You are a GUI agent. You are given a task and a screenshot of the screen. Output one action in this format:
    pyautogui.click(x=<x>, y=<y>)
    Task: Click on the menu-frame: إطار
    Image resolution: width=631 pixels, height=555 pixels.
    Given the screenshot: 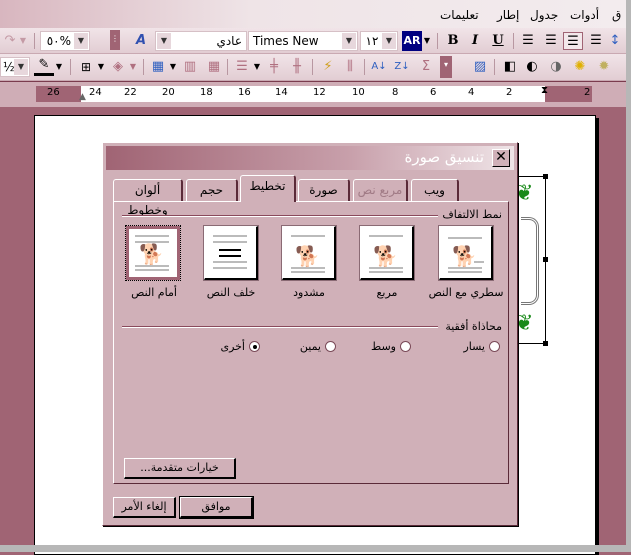 What is the action you would take?
    pyautogui.click(x=508, y=15)
    